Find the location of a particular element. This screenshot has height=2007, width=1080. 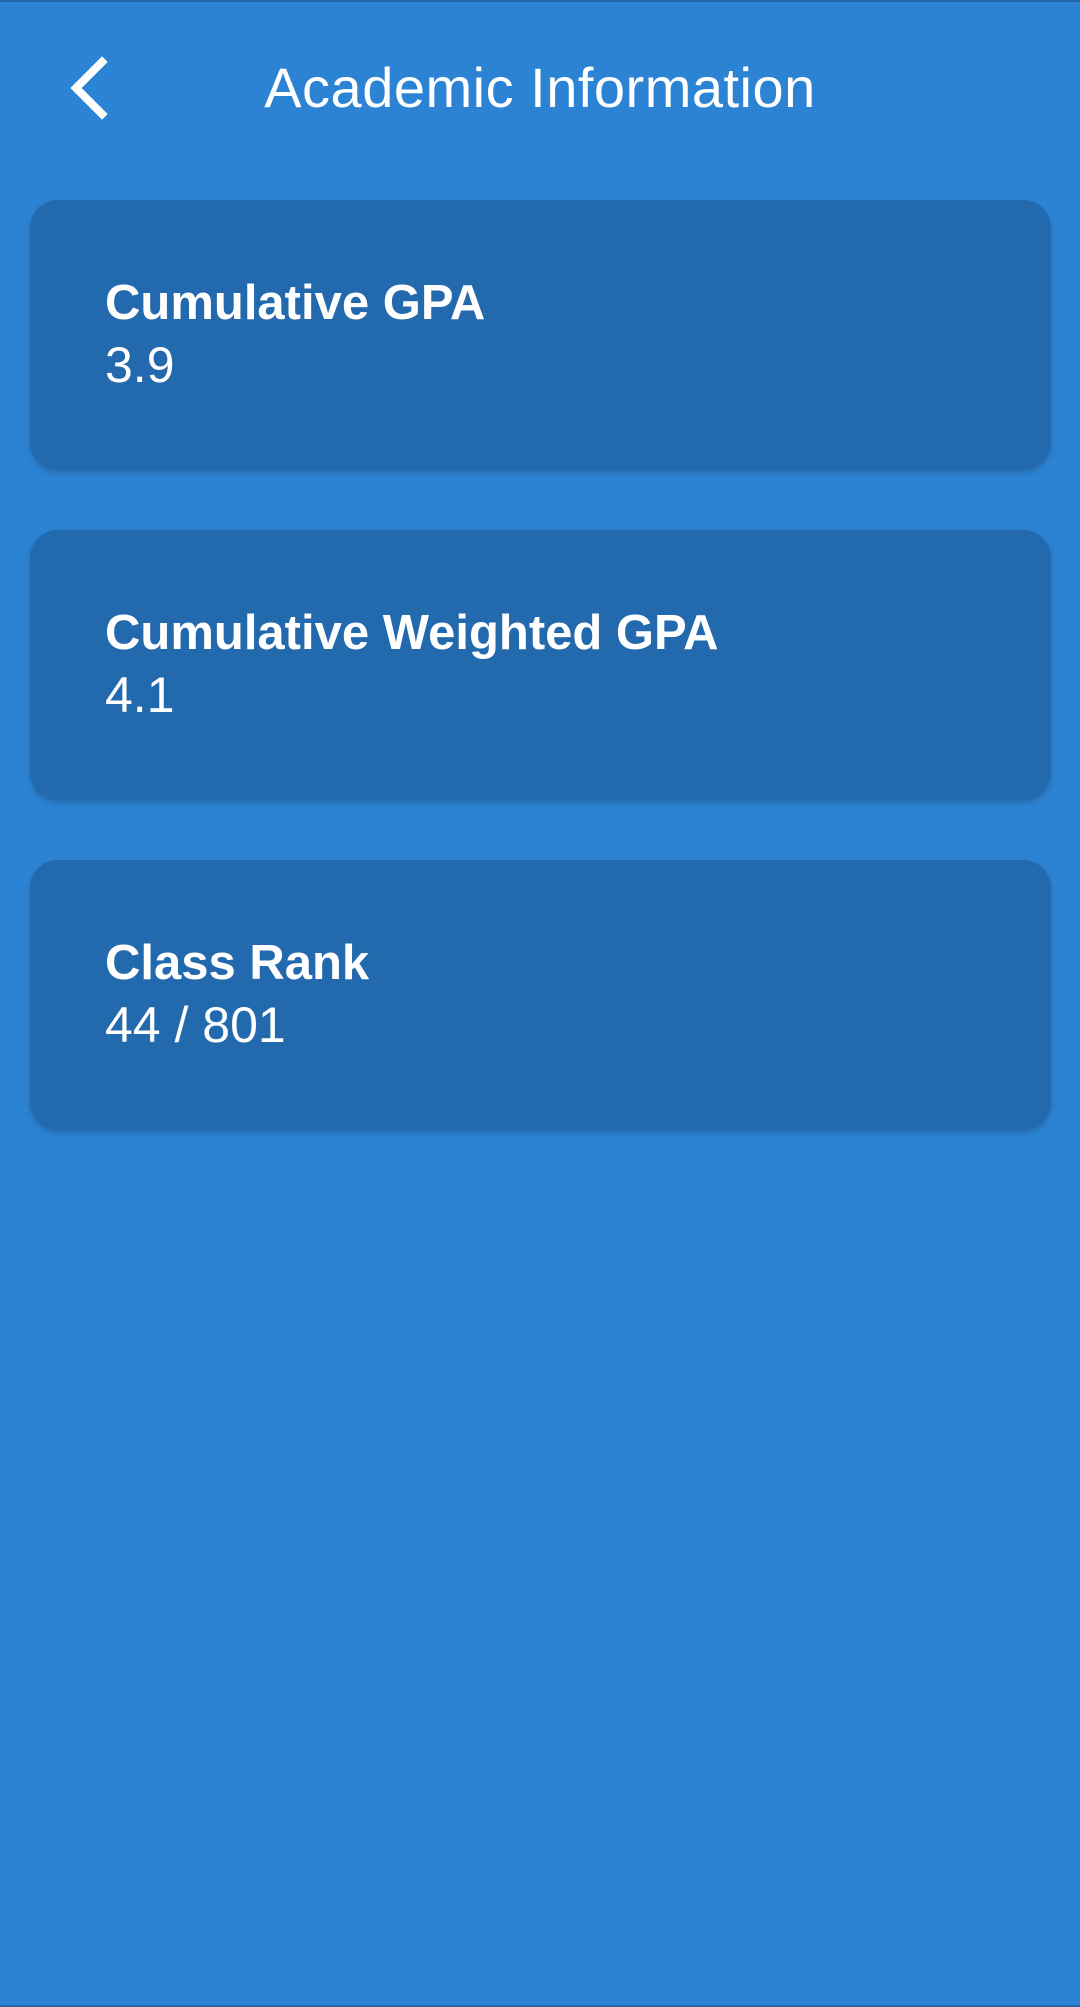

class-rank-value: 44 / 801 is located at coordinates (195, 1025).